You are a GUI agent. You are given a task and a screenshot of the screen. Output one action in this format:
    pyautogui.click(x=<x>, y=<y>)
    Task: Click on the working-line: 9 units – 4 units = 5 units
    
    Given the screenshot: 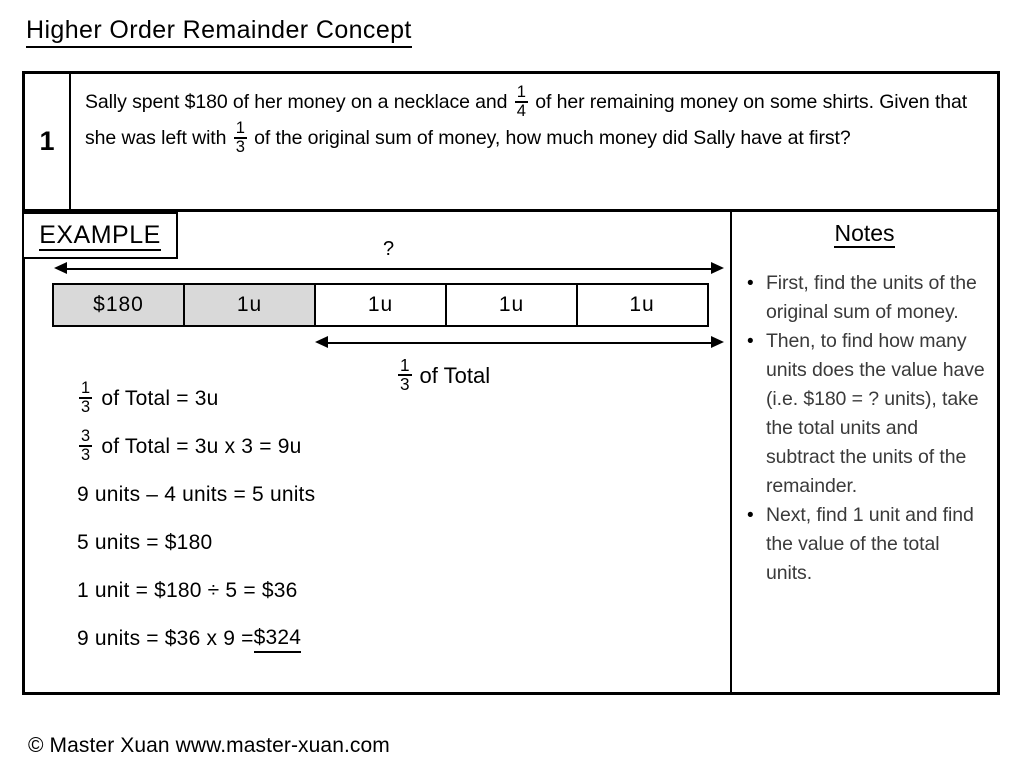 What is the action you would take?
    pyautogui.click(x=398, y=495)
    